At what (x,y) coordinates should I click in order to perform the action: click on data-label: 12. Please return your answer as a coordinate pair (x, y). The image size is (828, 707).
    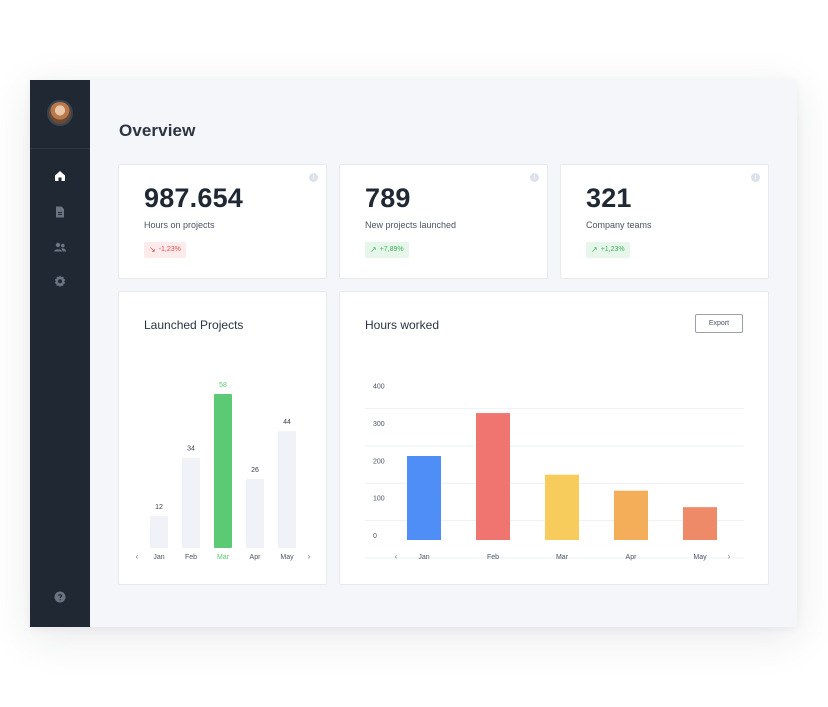
    Looking at the image, I should click on (159, 507).